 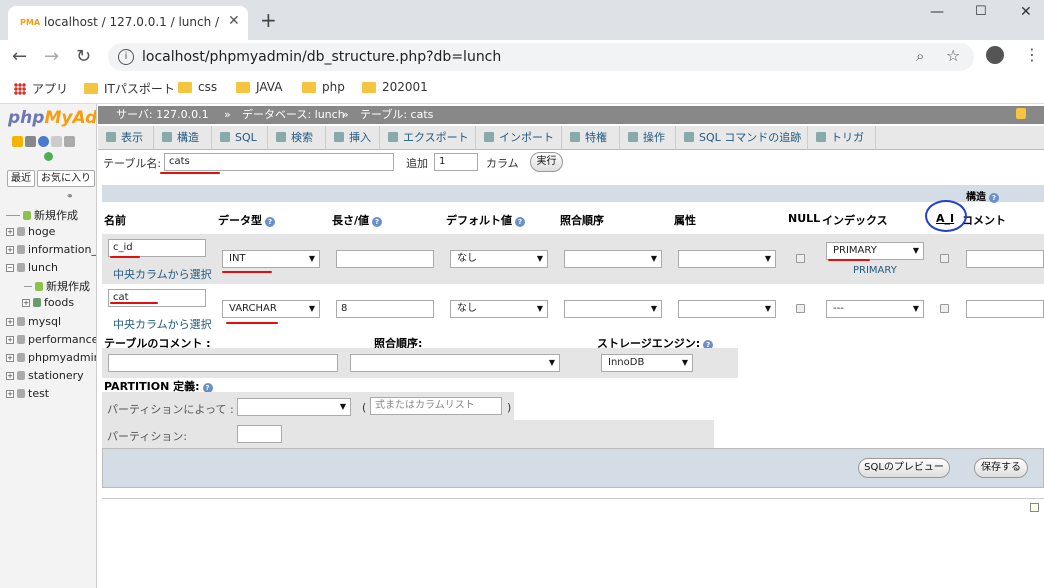 What do you see at coordinates (21, 178) in the screenshot?
I see `recent-button: 最近` at bounding box center [21, 178].